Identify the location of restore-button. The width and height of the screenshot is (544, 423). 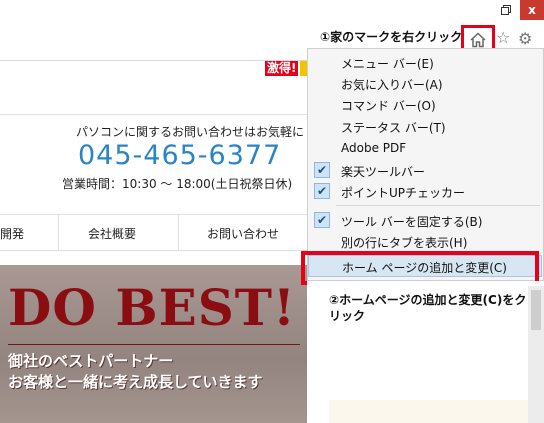
(506, 10).